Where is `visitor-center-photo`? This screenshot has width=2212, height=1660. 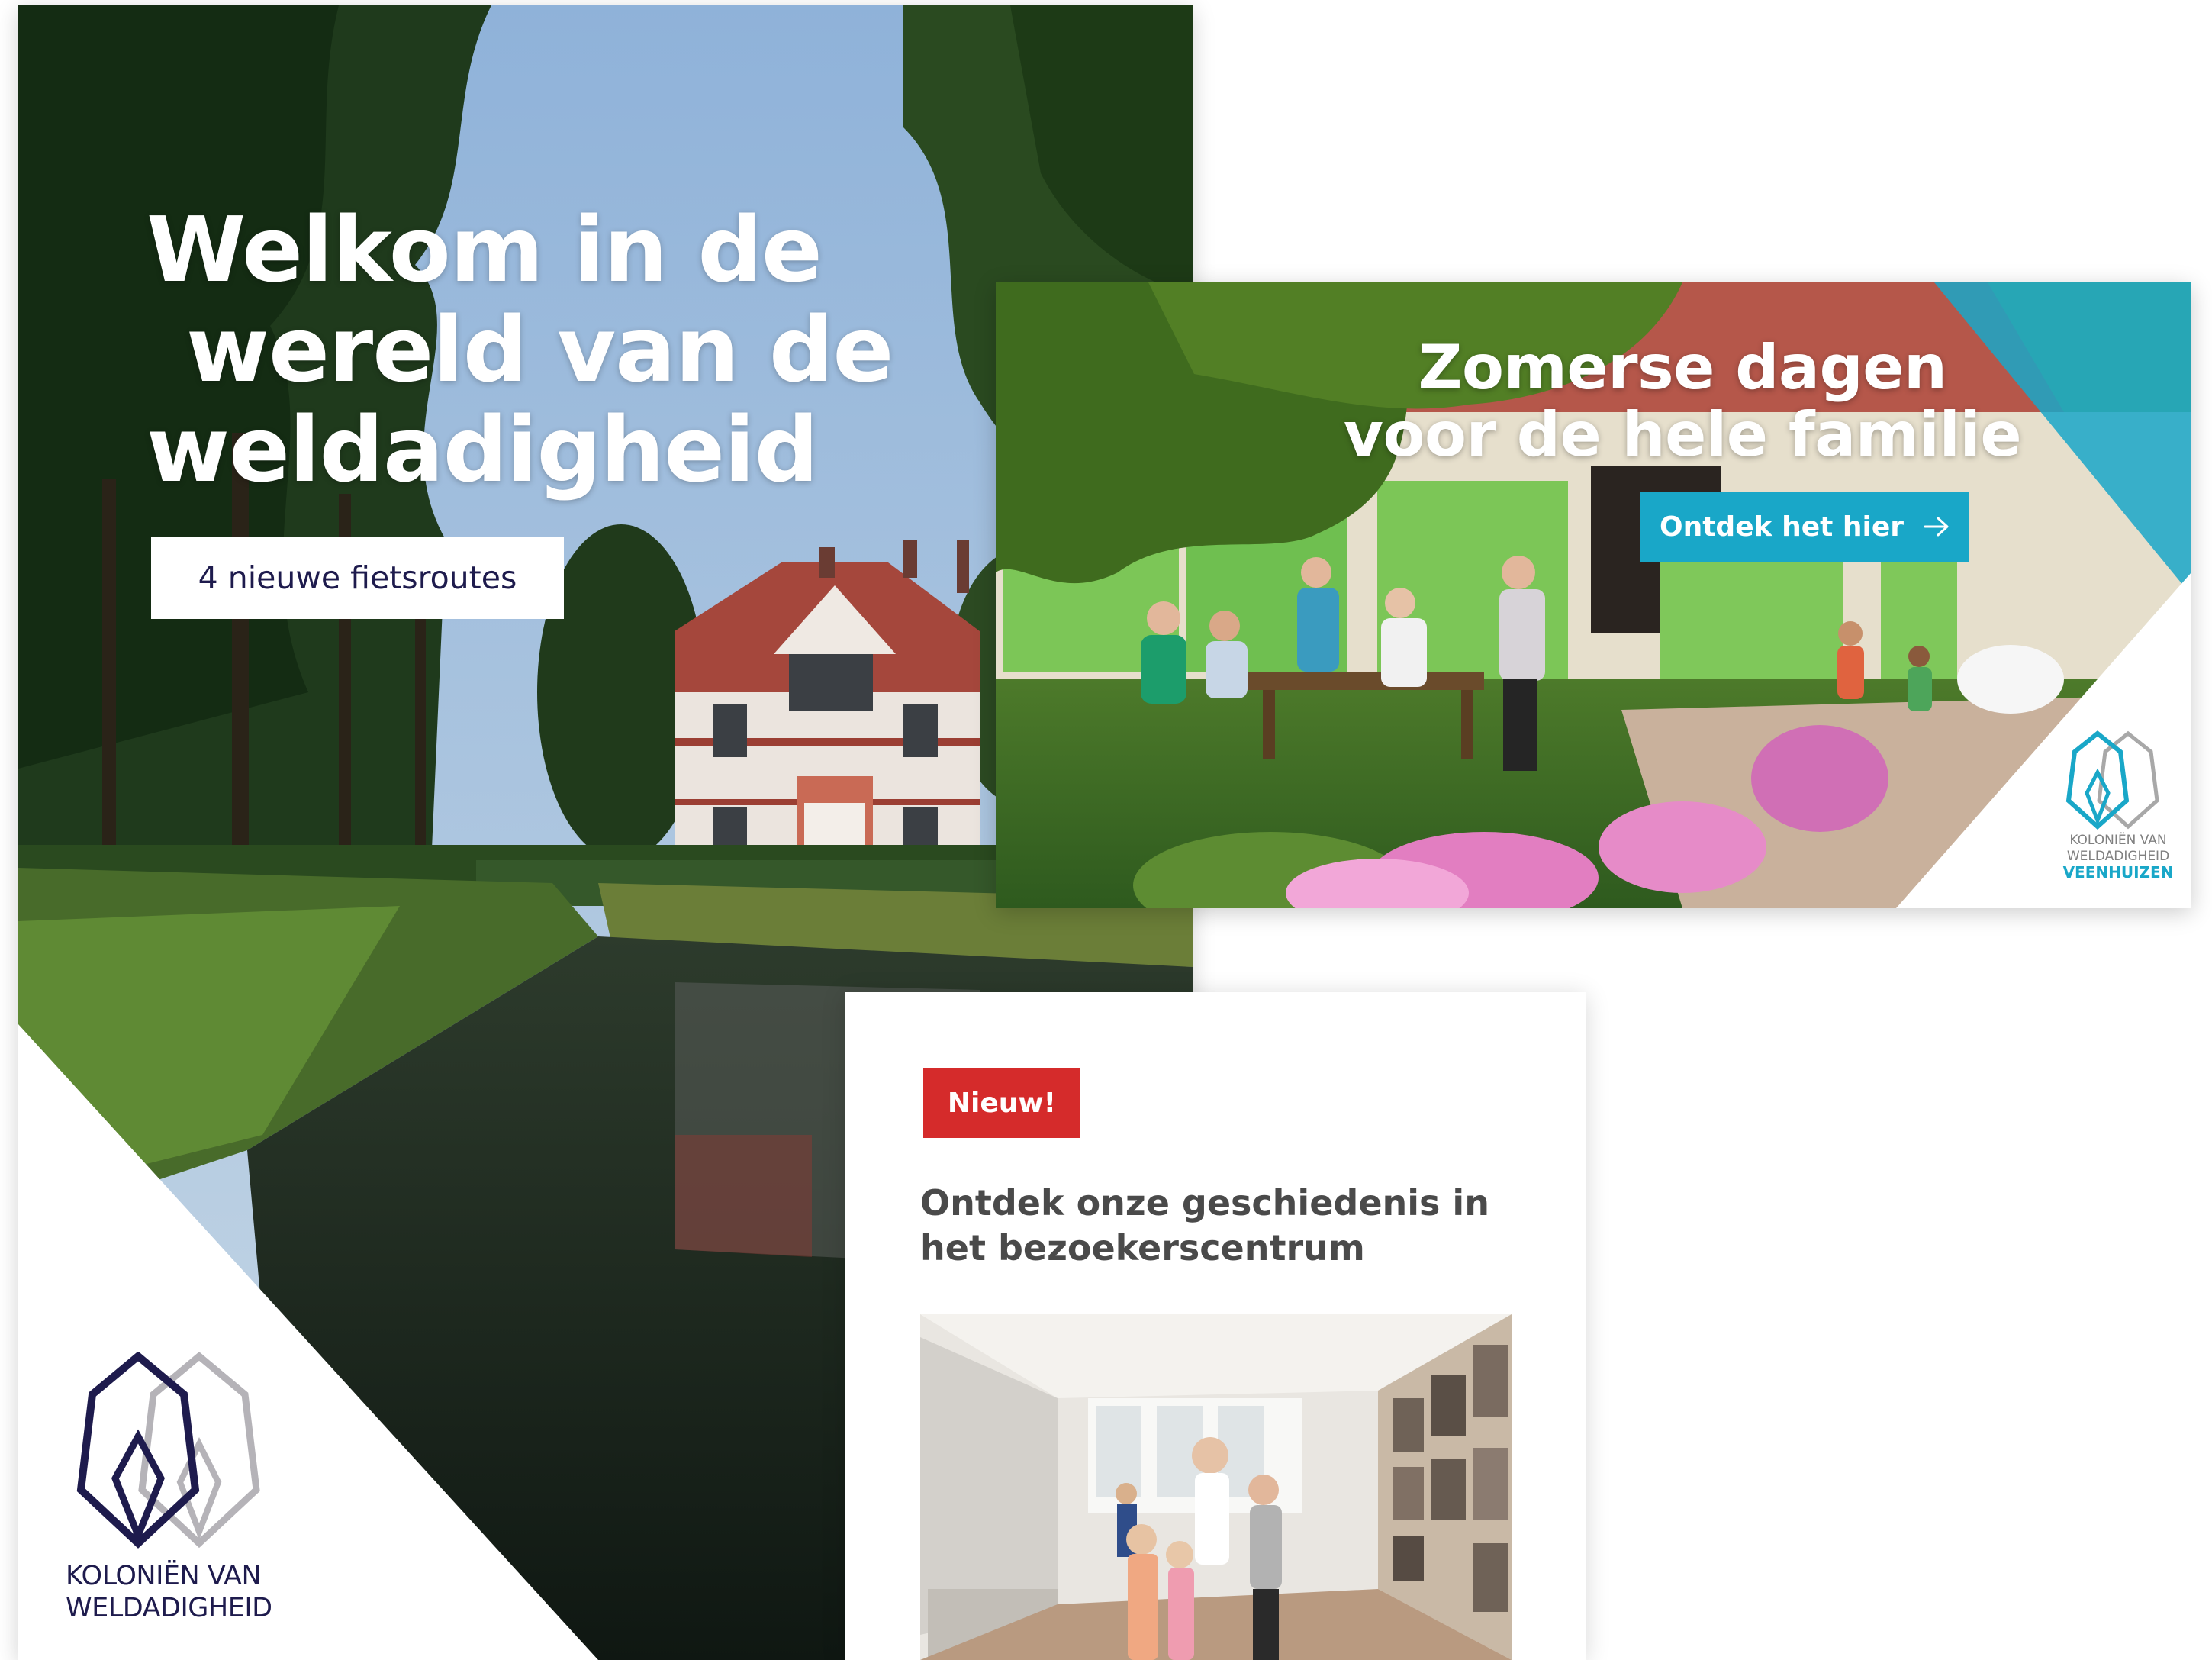 visitor-center-photo is located at coordinates (1216, 1487).